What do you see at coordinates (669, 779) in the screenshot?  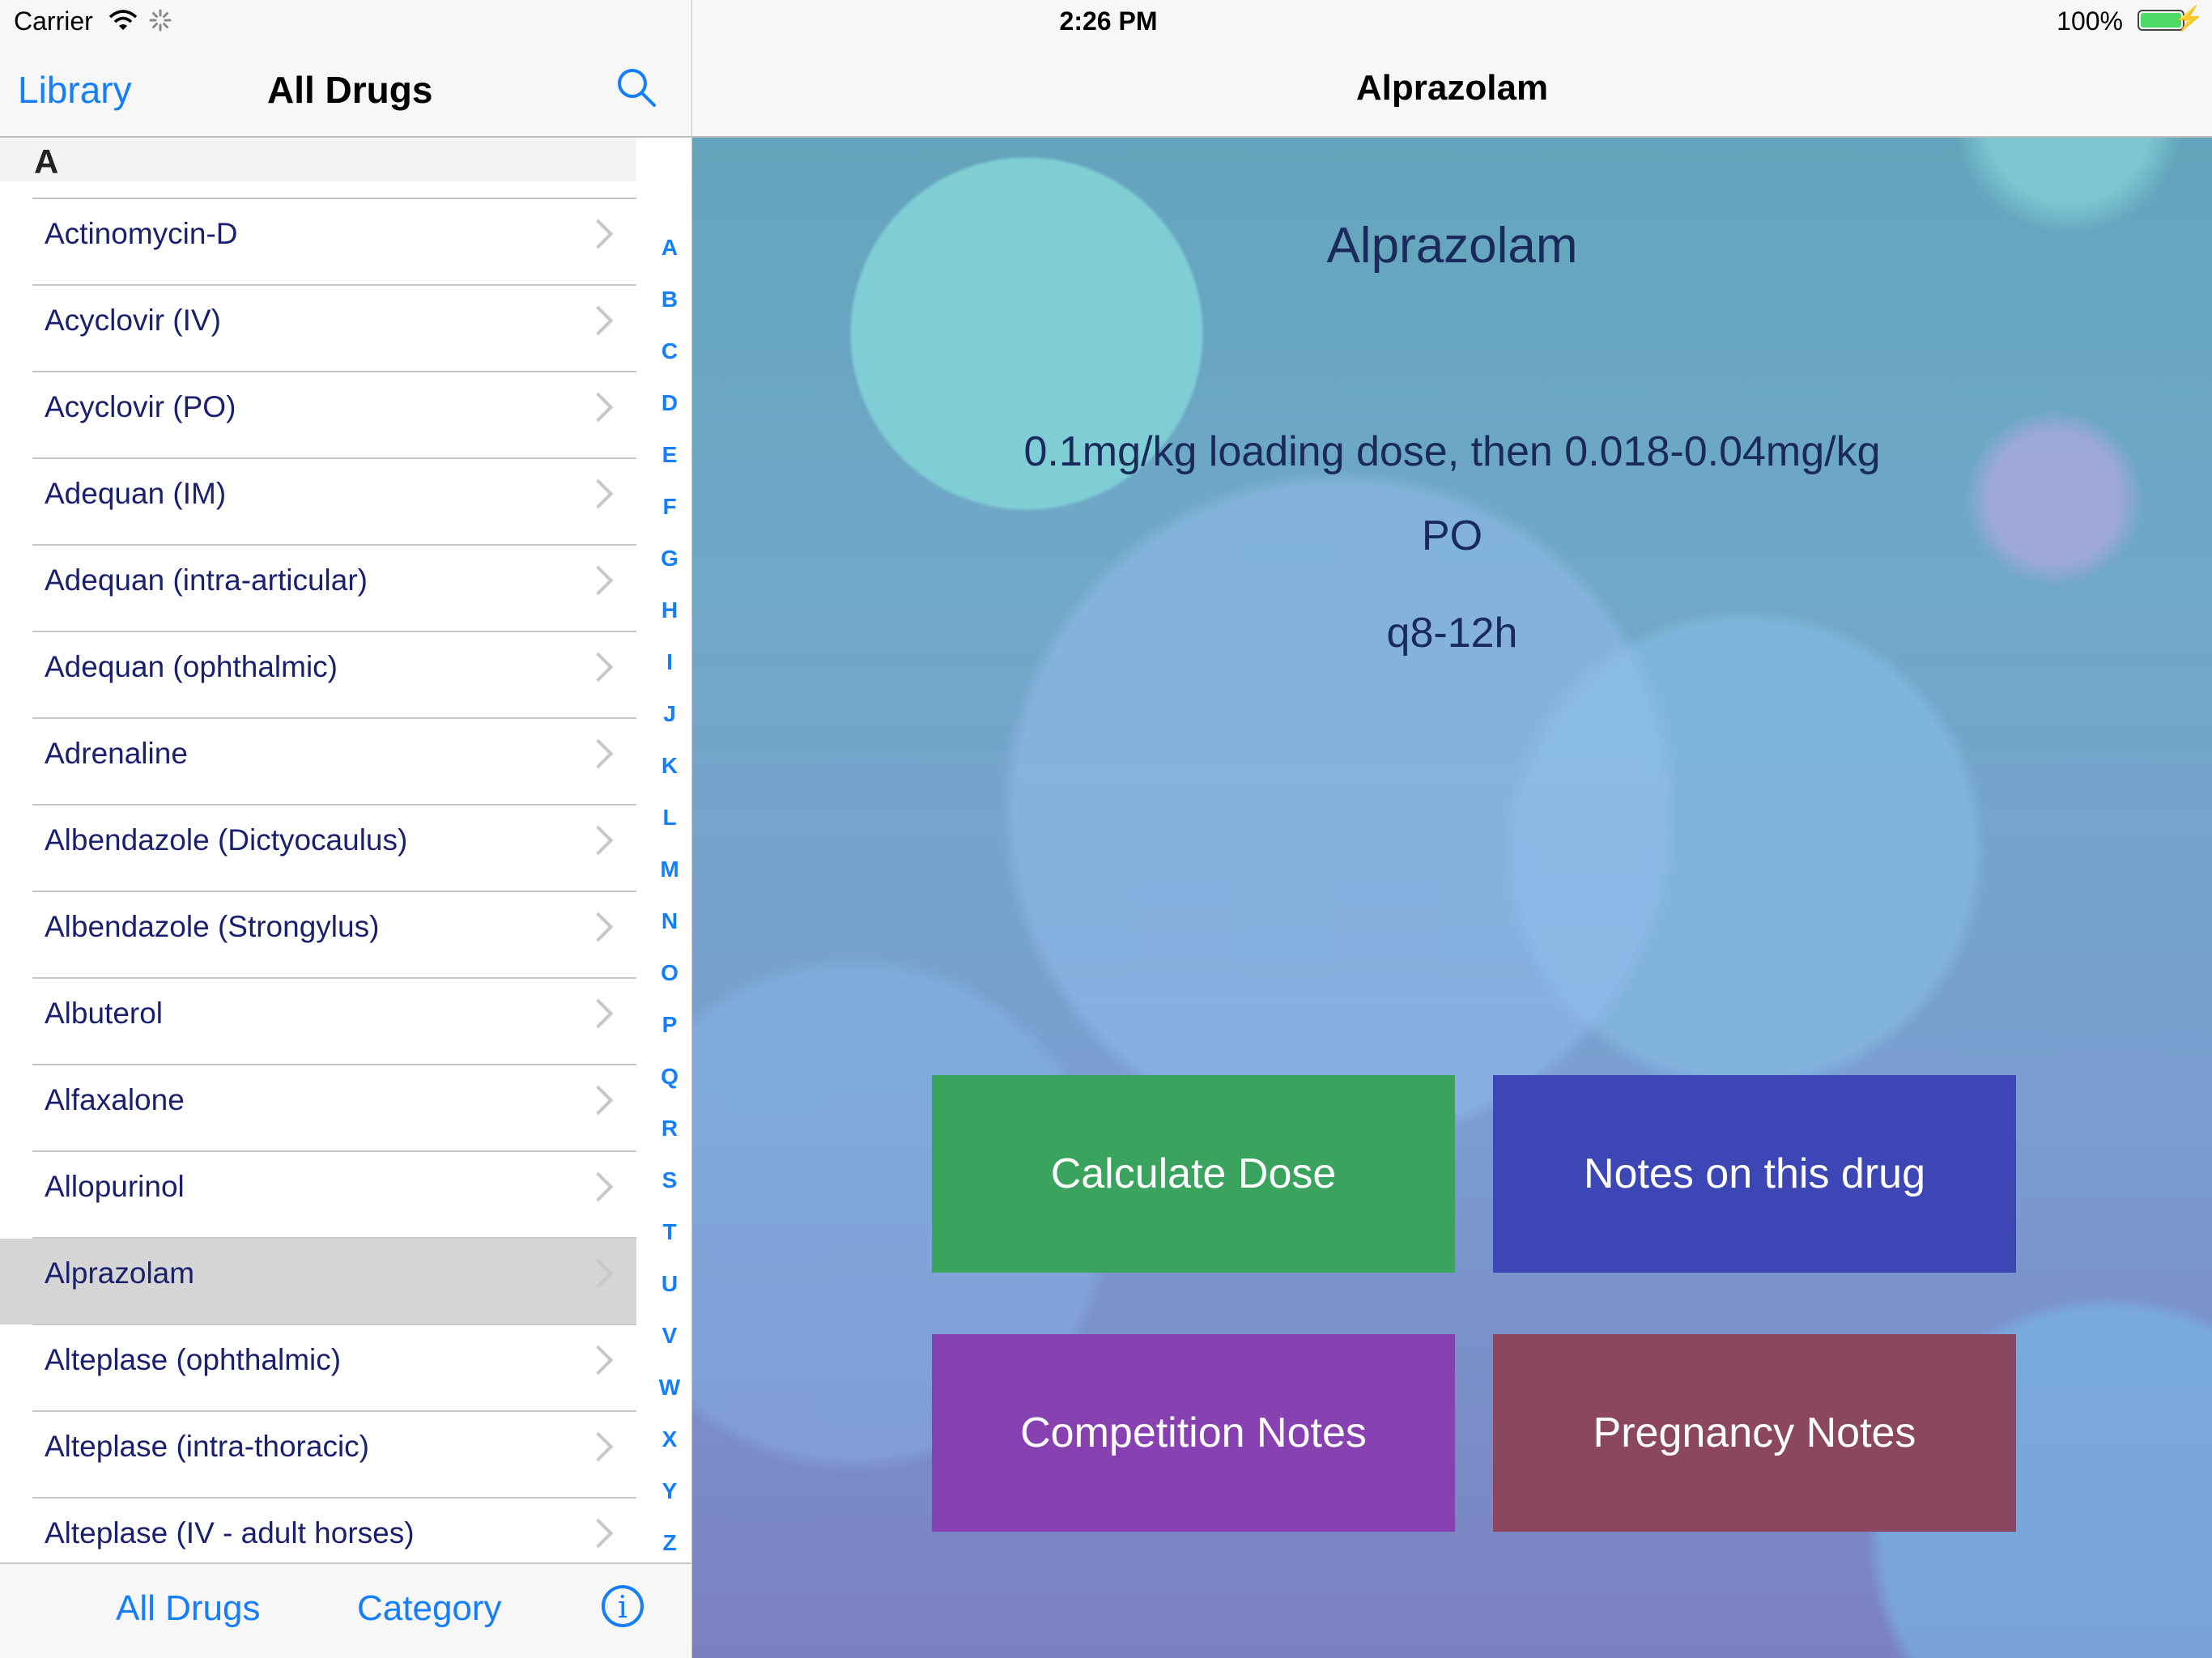 I see `index-letter: K` at bounding box center [669, 779].